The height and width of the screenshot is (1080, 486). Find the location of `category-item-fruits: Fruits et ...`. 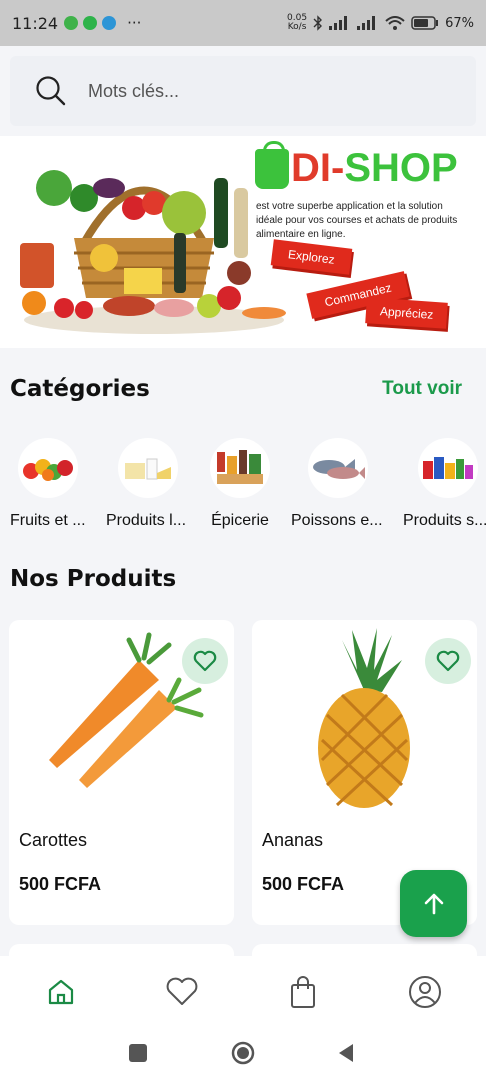

category-item-fruits: Fruits et ... is located at coordinates (48, 484).